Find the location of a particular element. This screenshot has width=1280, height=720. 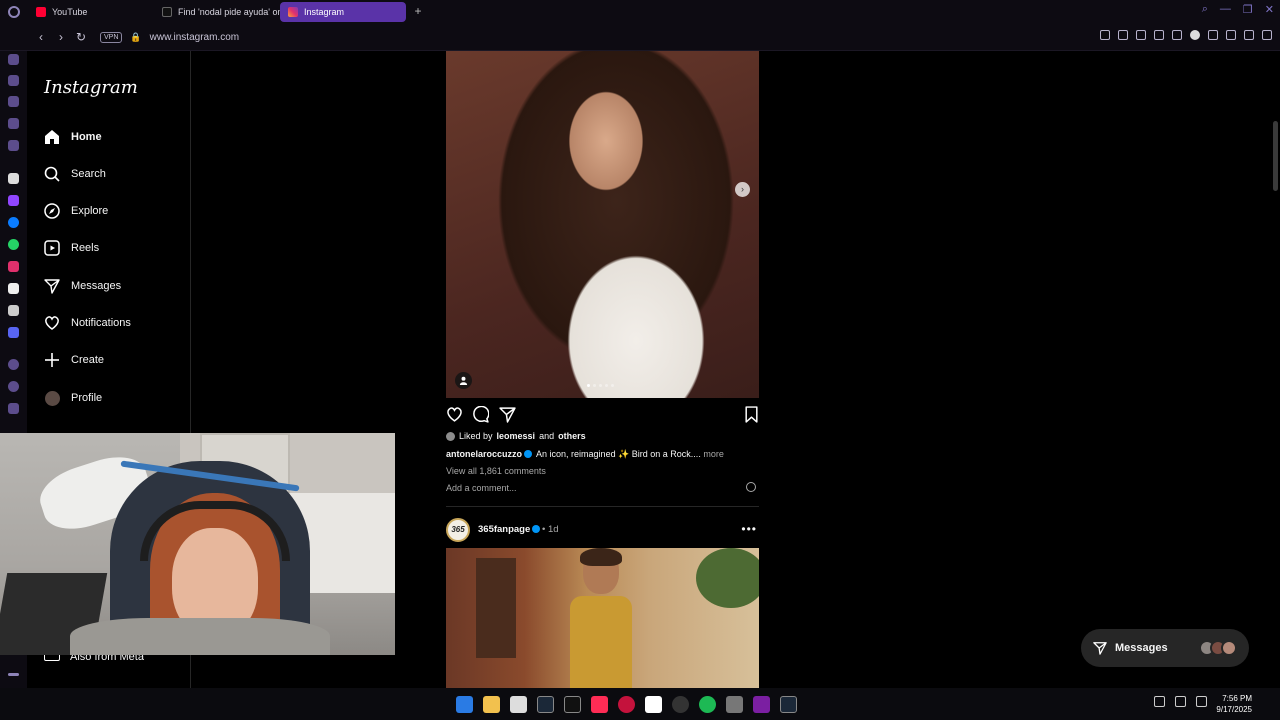

post-actions is located at coordinates (602, 415).